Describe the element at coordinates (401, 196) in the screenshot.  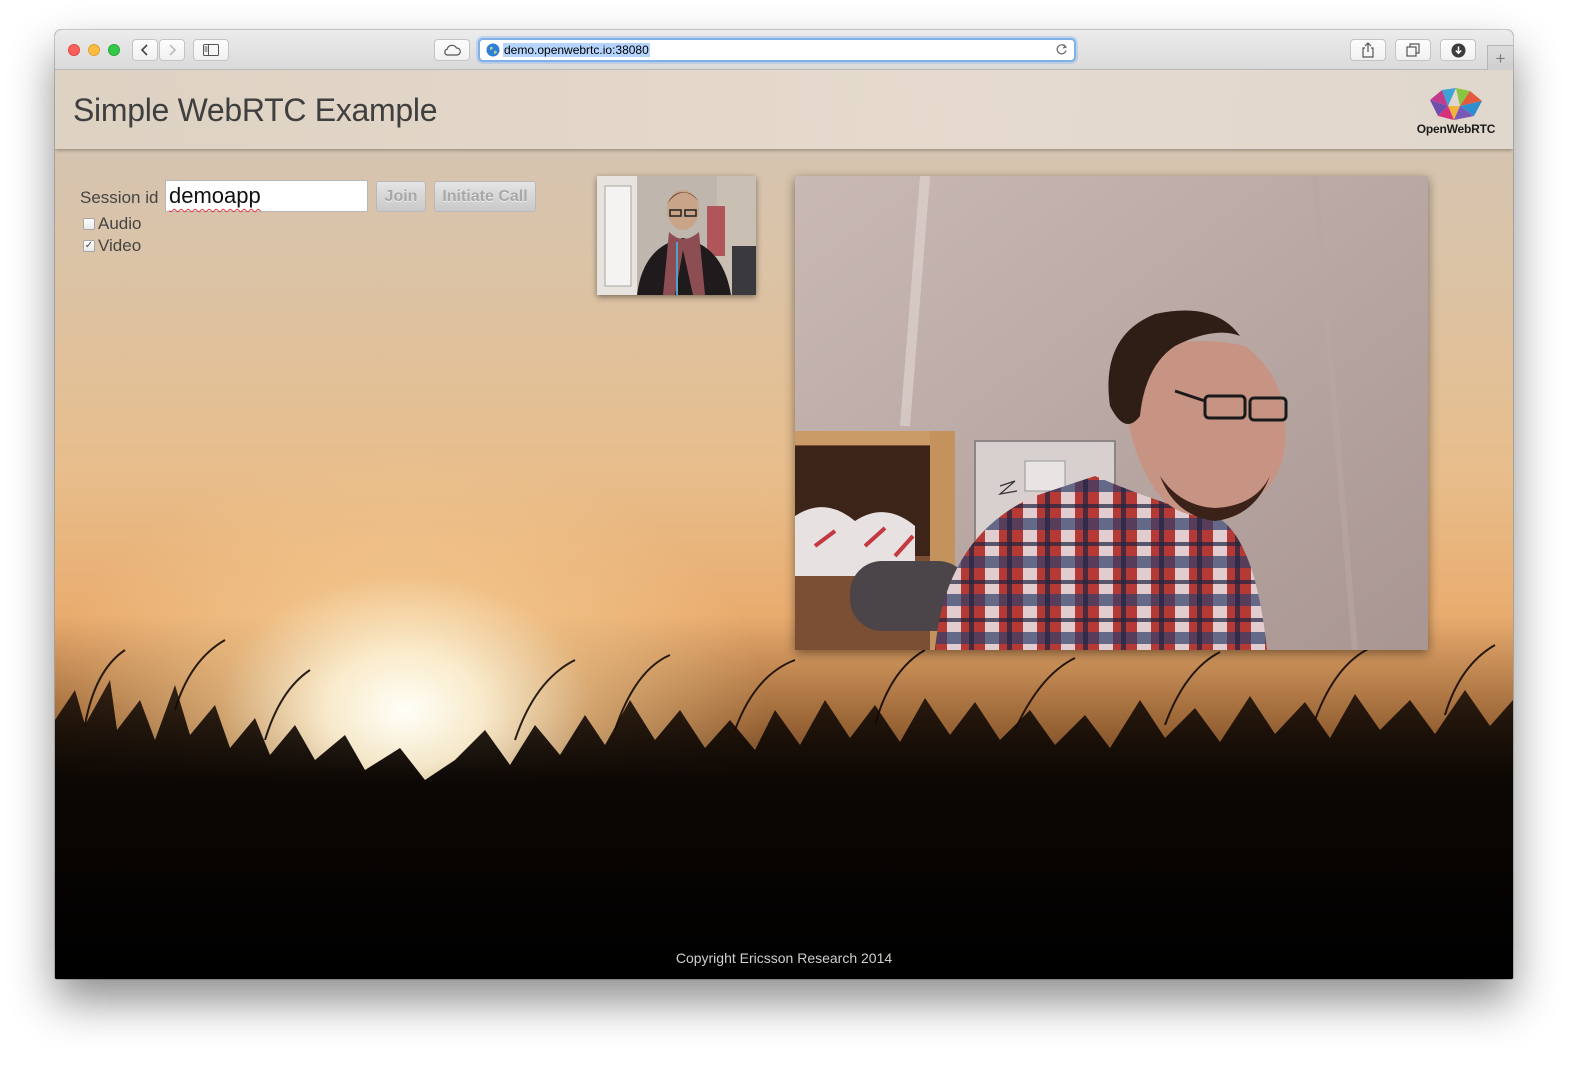
I see `join-button: Join` at that location.